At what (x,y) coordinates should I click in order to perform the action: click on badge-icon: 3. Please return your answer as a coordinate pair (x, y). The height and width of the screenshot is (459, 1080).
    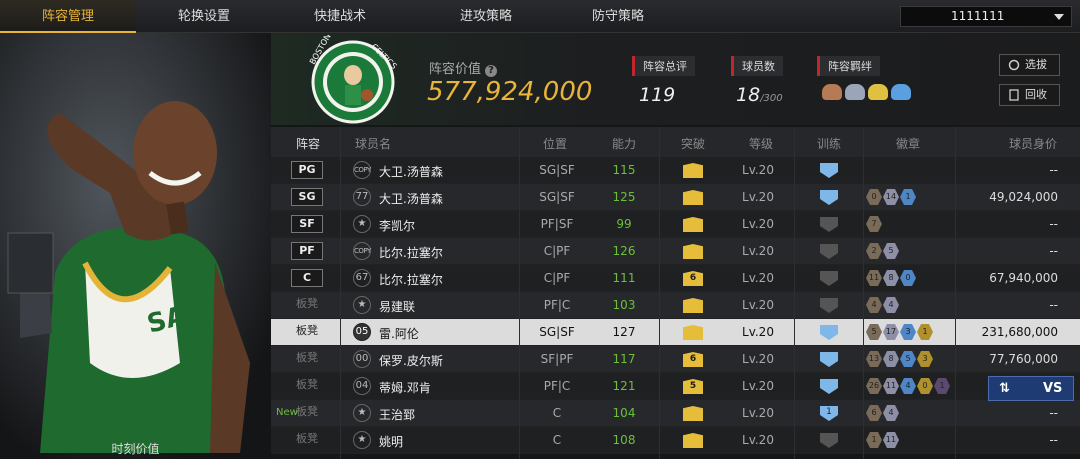
    Looking at the image, I should click on (908, 332).